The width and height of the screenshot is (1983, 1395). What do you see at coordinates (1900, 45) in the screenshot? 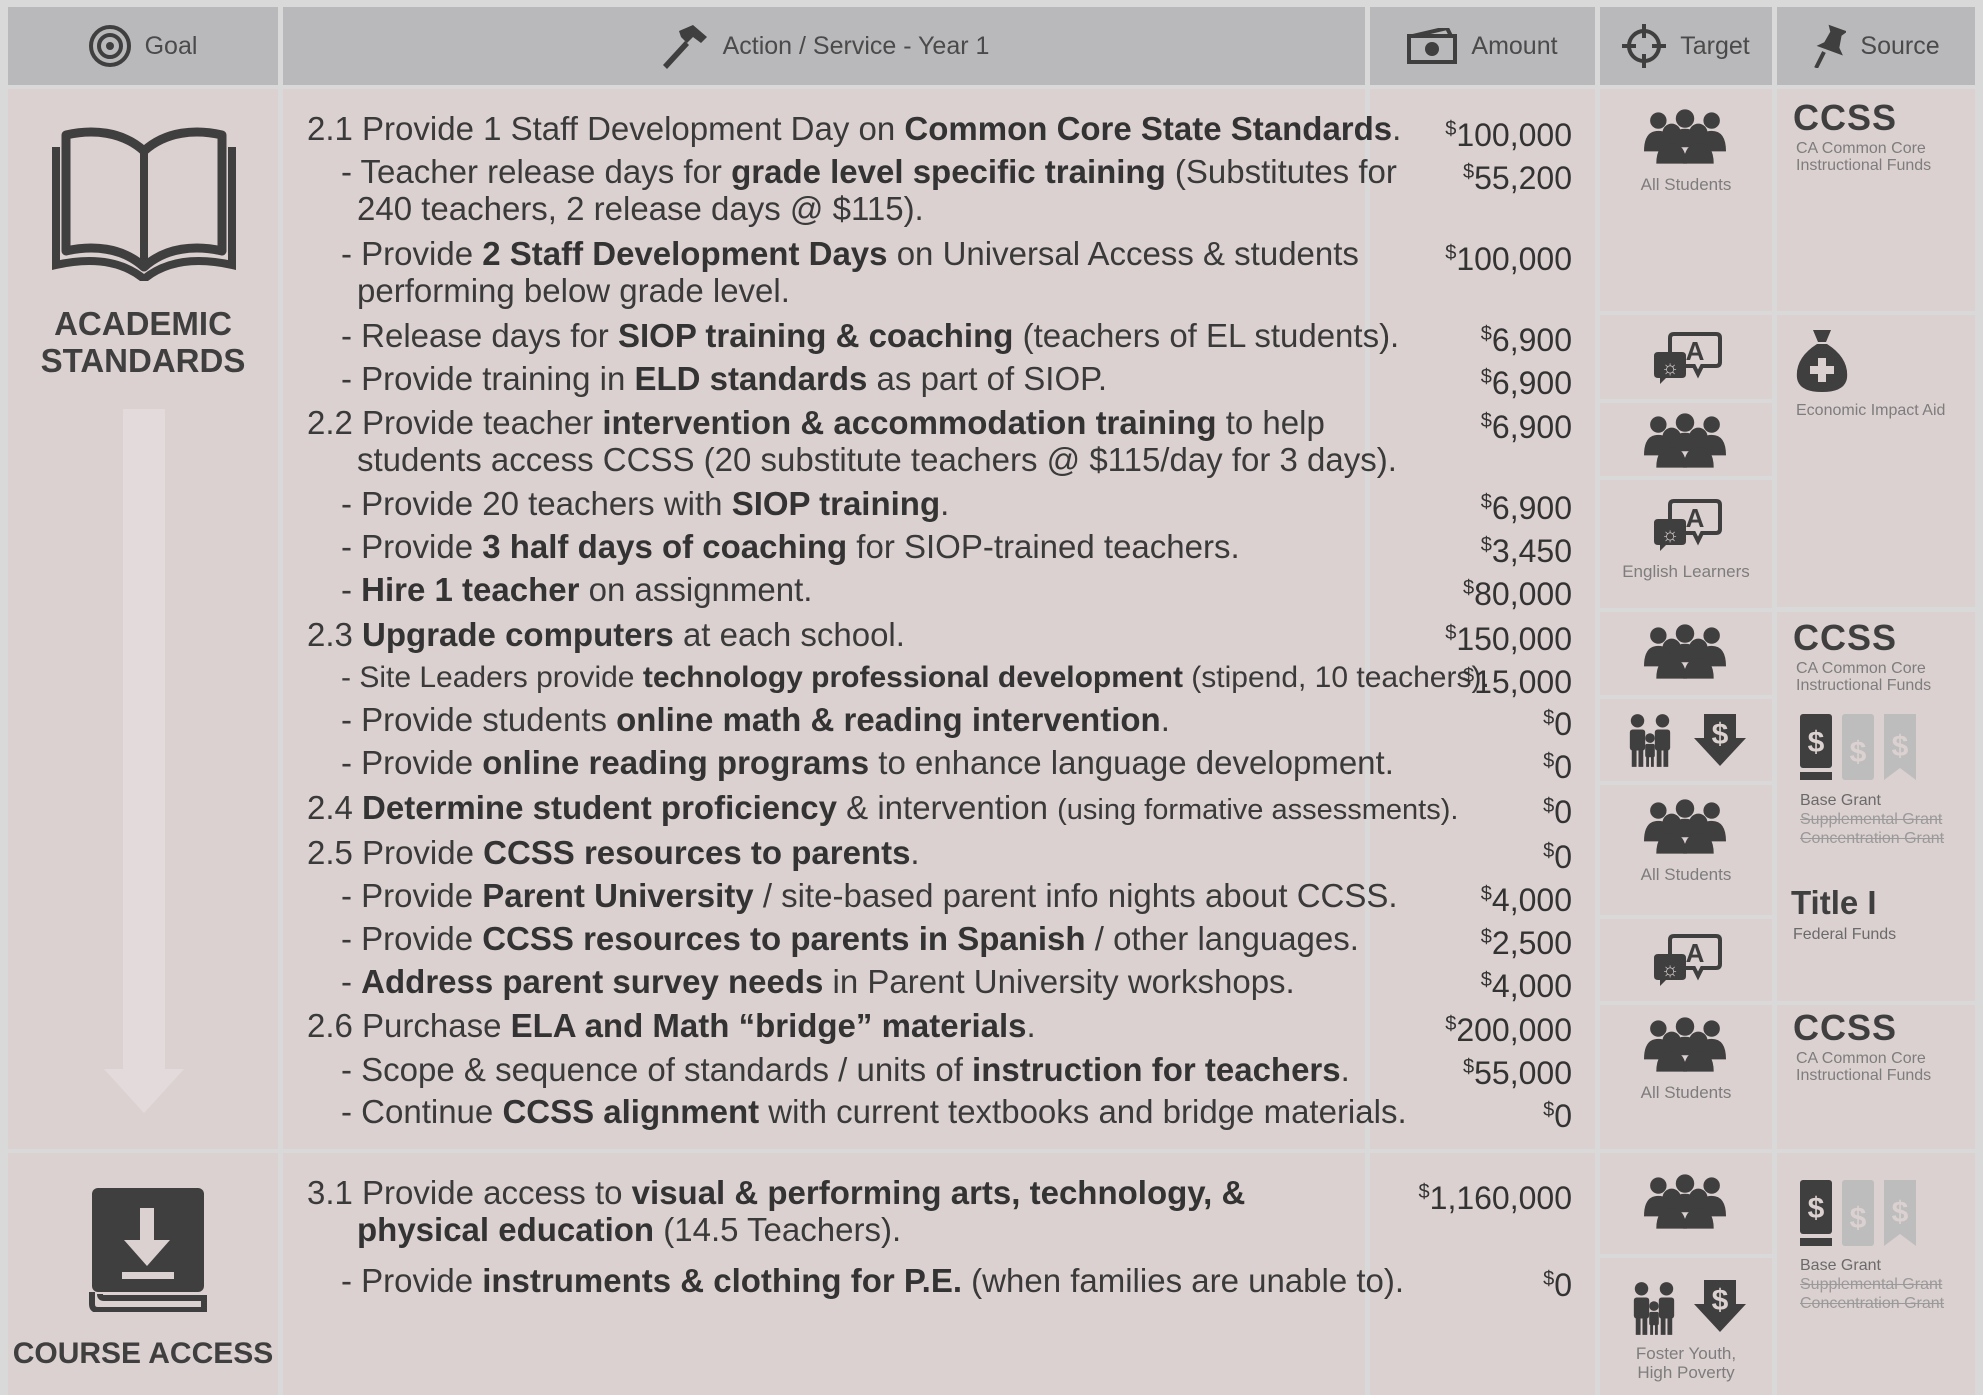
I see `source-header-label: Source` at bounding box center [1900, 45].